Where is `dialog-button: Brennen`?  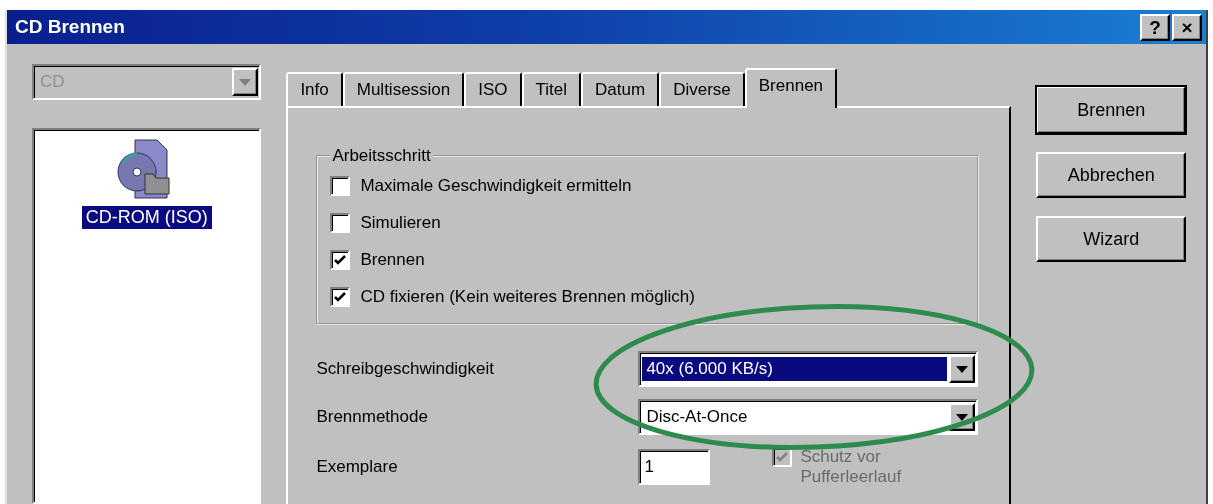 dialog-button: Brennen is located at coordinates (1111, 110).